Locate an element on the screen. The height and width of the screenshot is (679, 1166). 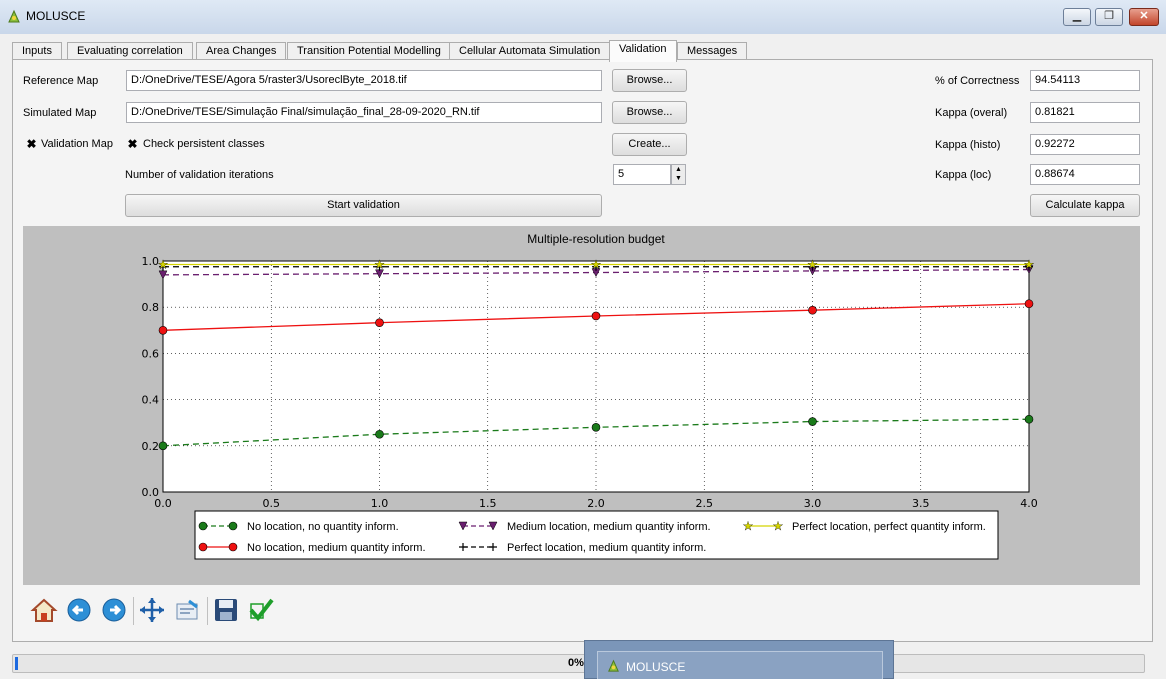
progress-text: 0% is located at coordinates (576, 663).